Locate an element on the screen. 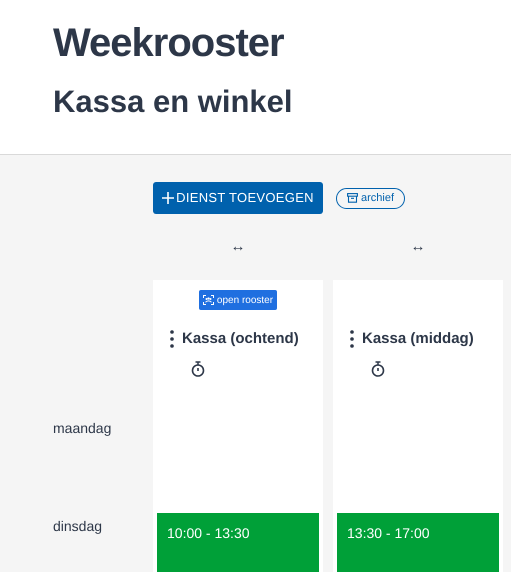 This screenshot has height=572, width=511. column-title: Kassa (ochtend) is located at coordinates (240, 339).